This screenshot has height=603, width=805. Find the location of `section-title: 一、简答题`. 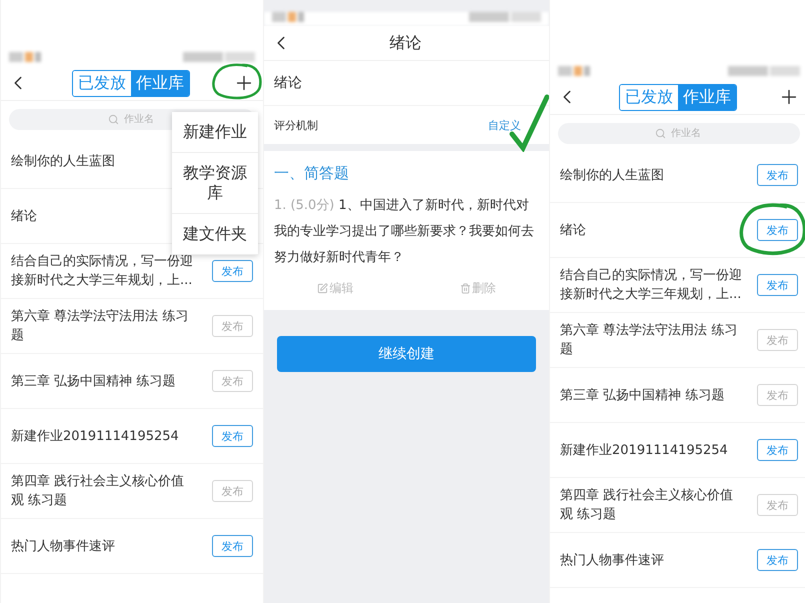

section-title: 一、简答题 is located at coordinates (311, 173).